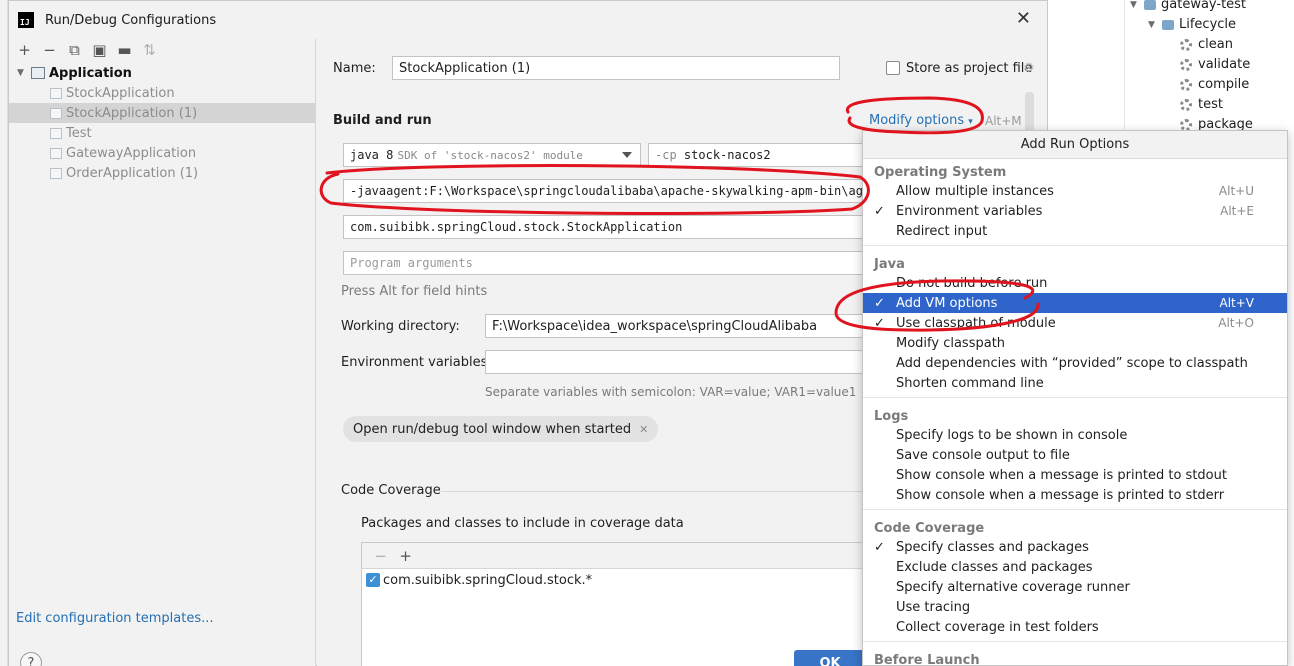 Image resolution: width=1294 pixels, height=666 pixels. Describe the element at coordinates (4, 333) in the screenshot. I see `ide-left-edge` at that location.